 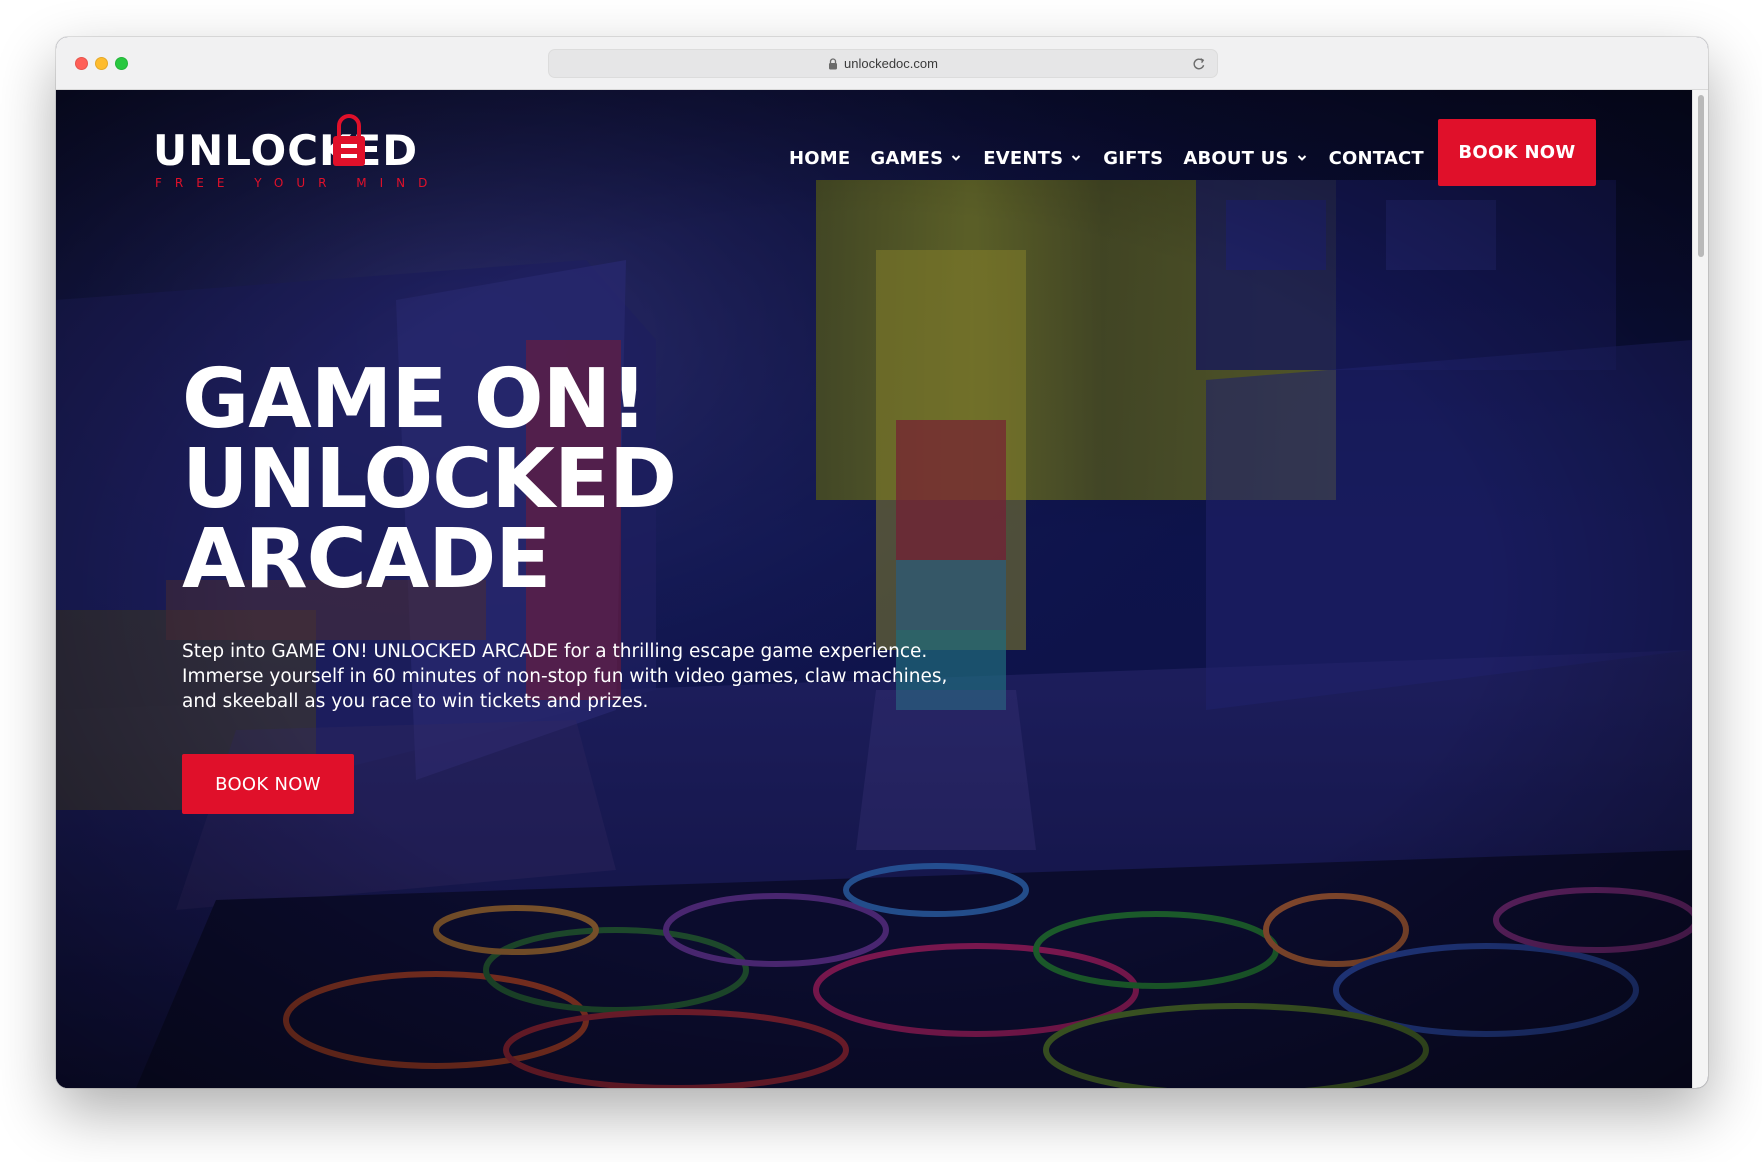 I want to click on hero-title: GAME ON! UNLOCKED ARCADE, so click(x=522, y=479).